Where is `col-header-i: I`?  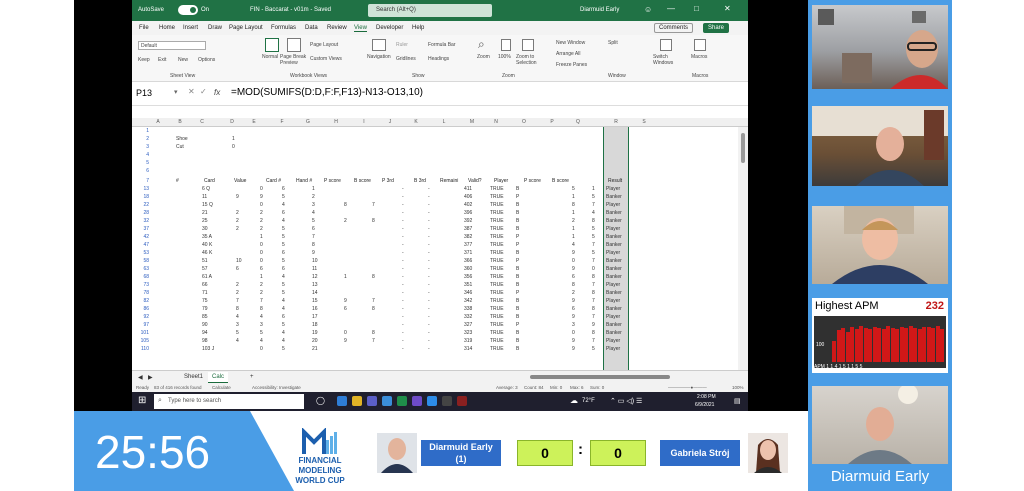
col-header-i: I is located at coordinates (364, 122).